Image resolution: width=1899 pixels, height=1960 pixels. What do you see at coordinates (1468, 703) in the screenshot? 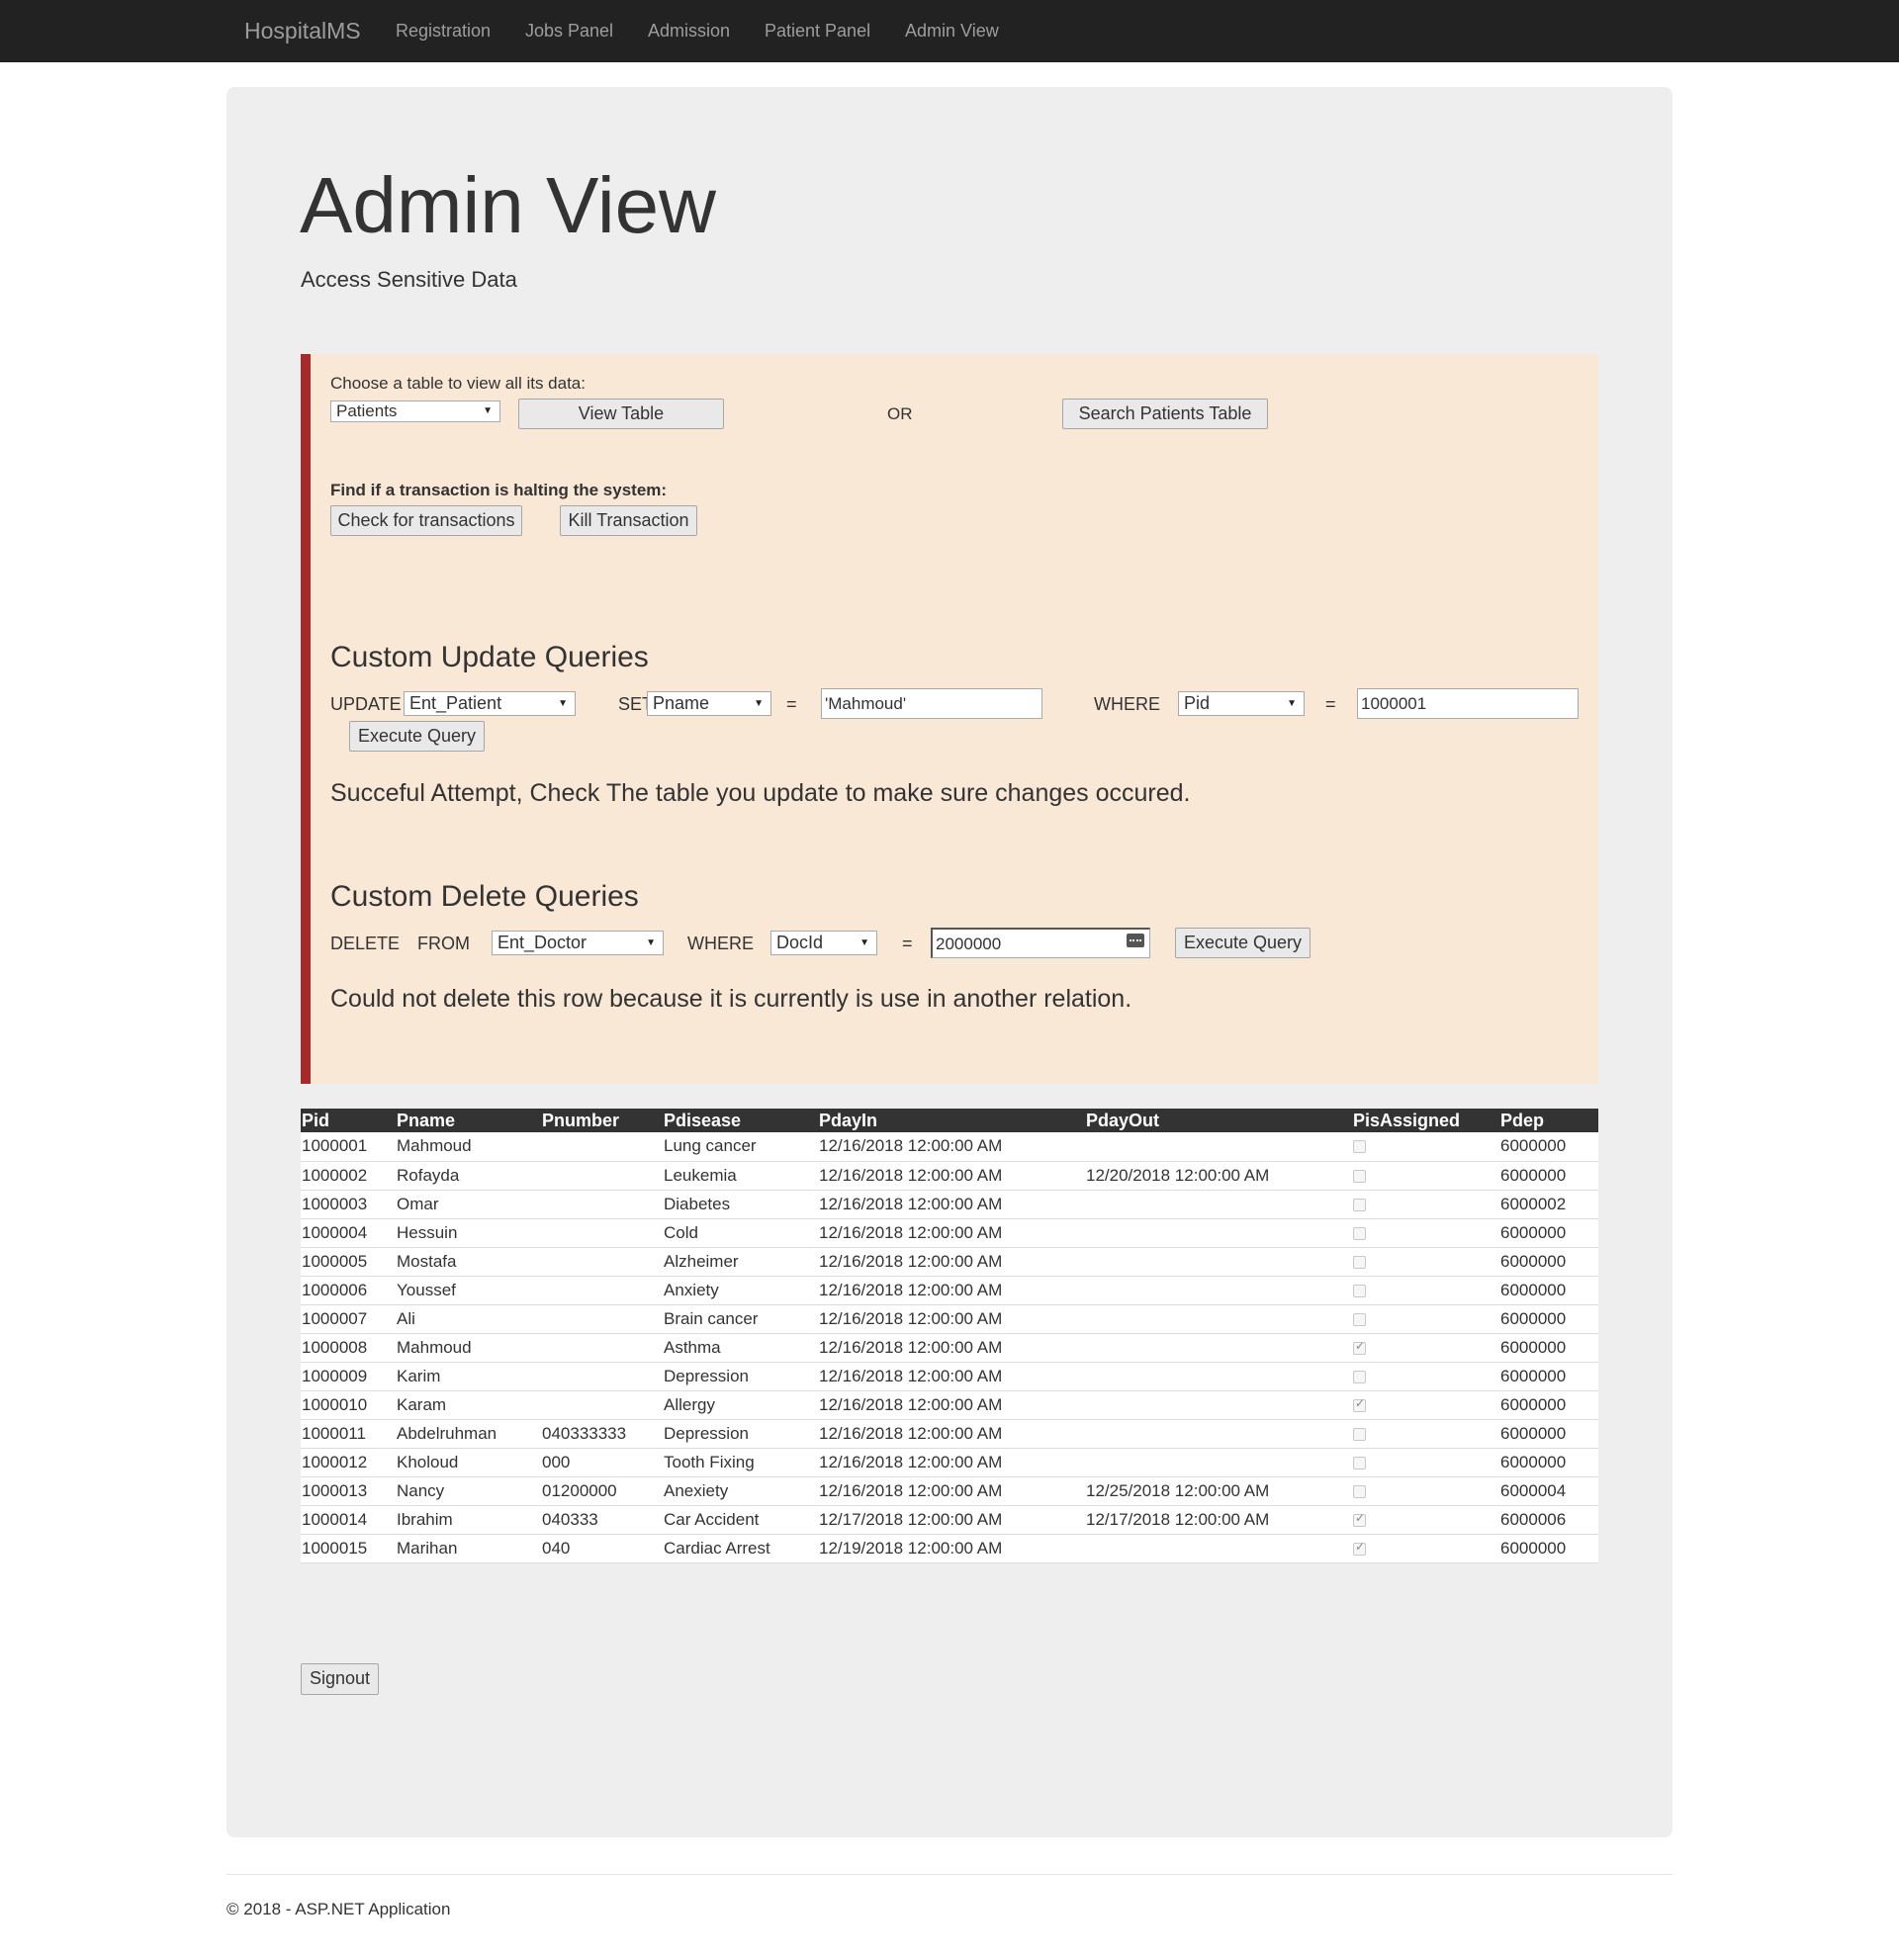
I see `update-where-value-input: 1000001` at bounding box center [1468, 703].